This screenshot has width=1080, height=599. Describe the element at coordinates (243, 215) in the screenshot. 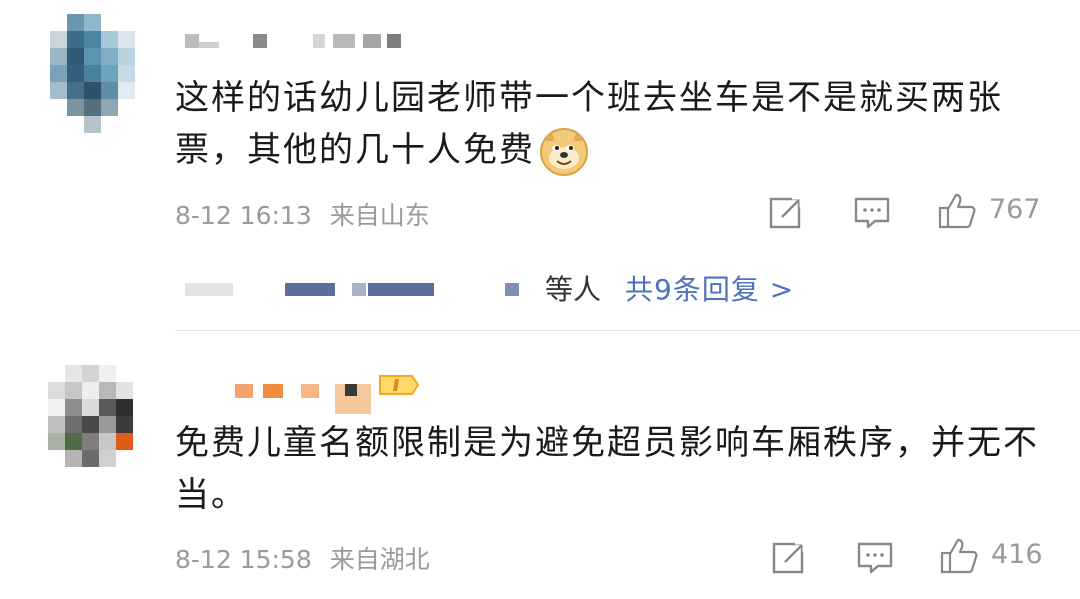

I see `comment-date: 8-12 16:13` at that location.